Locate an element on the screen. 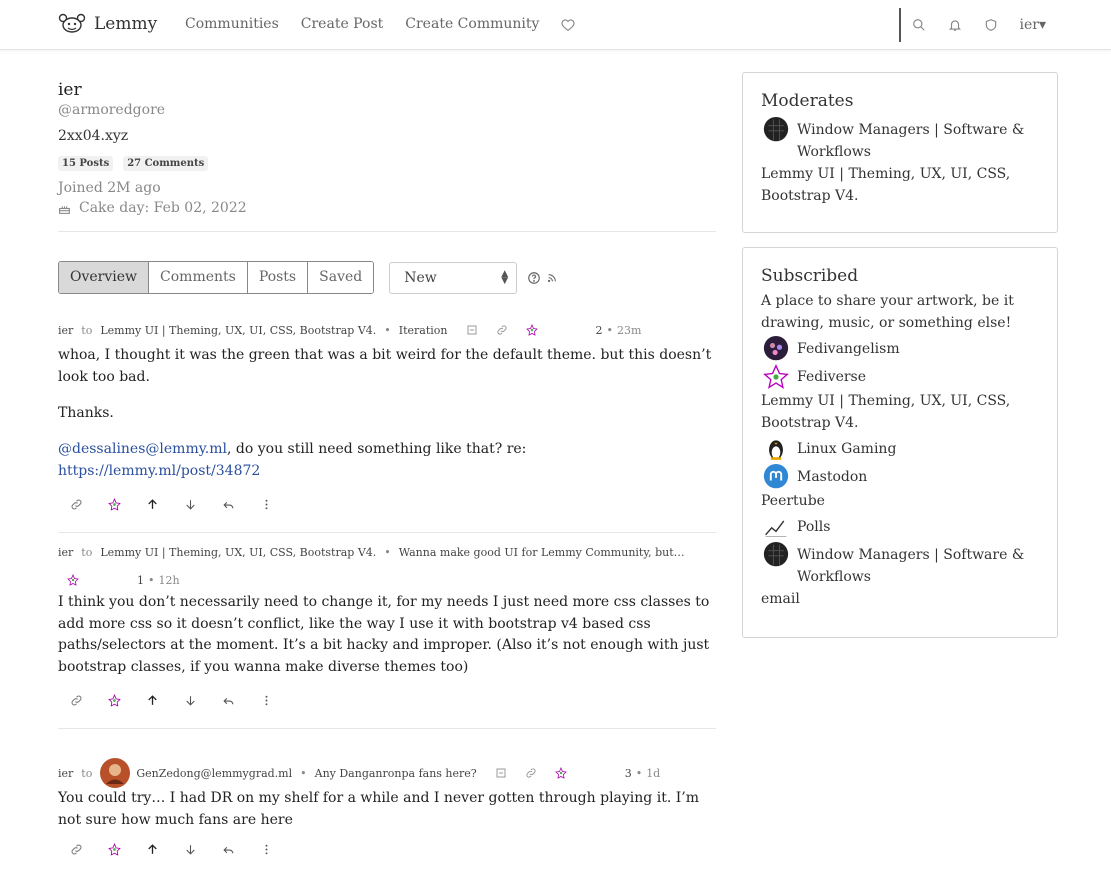 This screenshot has height=871, width=1111. nav-create-post: Create Post is located at coordinates (342, 24).